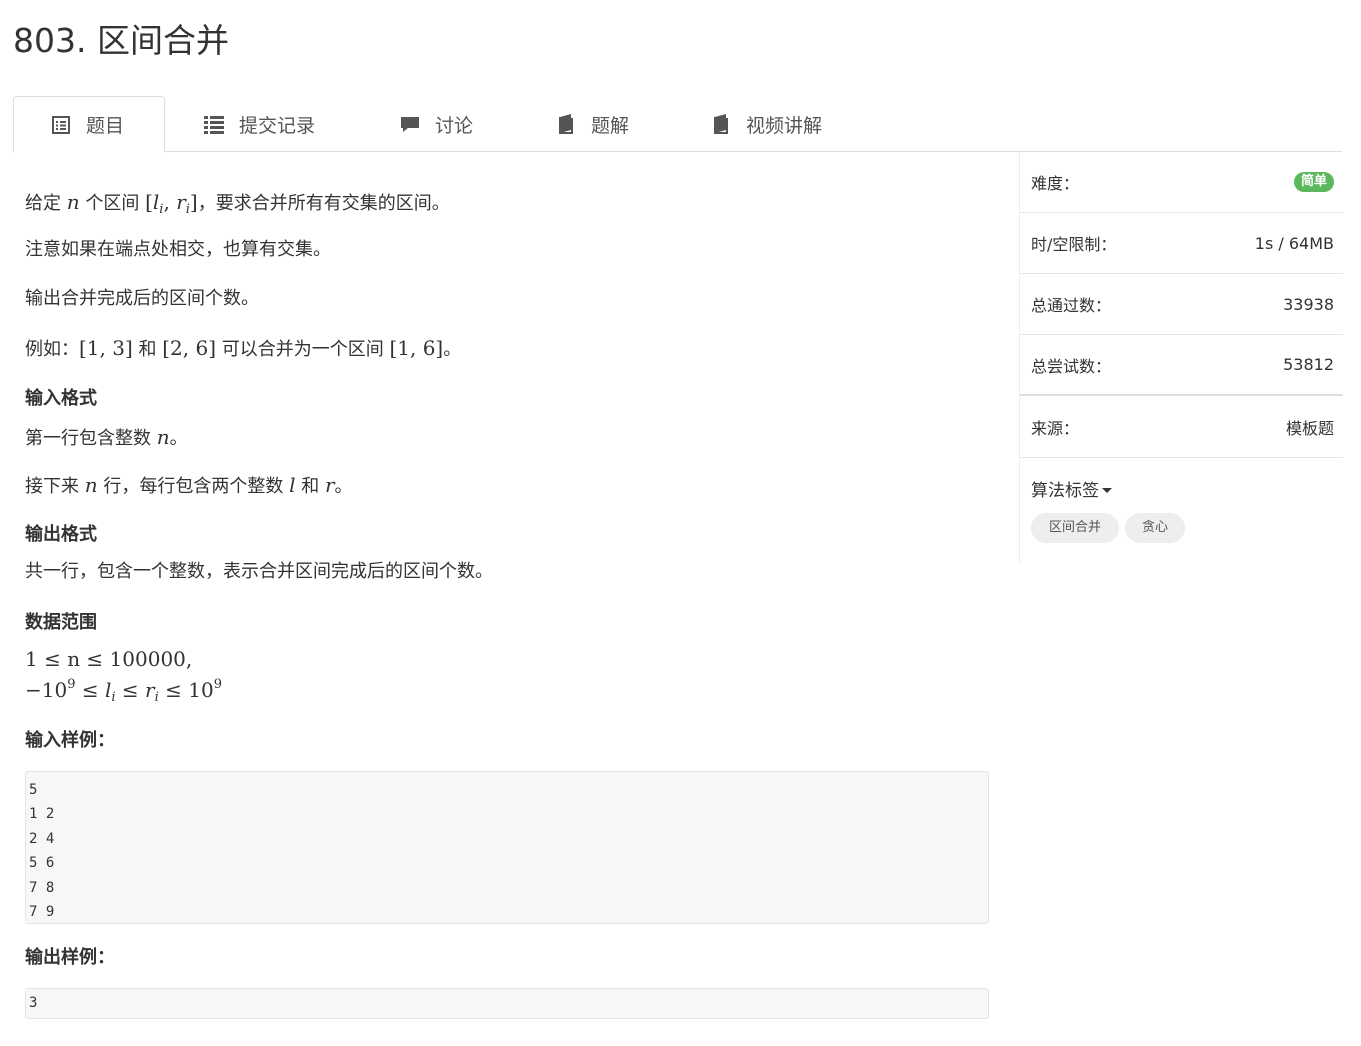  I want to click on tab-solutions: 题解, so click(592, 124).